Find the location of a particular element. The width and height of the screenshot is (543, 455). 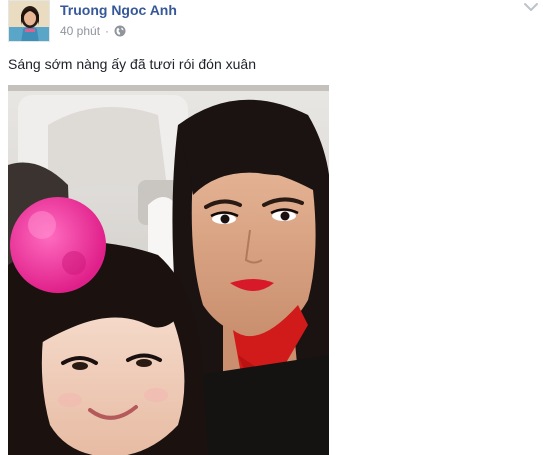

chevron-down-icon is located at coordinates (531, 6).